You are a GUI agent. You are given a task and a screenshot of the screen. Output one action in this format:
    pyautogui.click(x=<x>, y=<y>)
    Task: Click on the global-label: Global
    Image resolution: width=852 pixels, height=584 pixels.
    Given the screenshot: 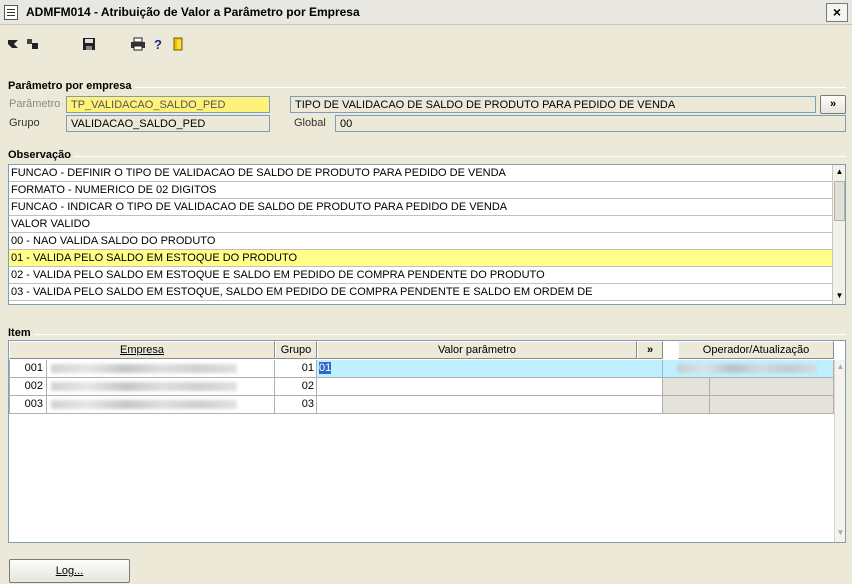 What is the action you would take?
    pyautogui.click(x=310, y=123)
    